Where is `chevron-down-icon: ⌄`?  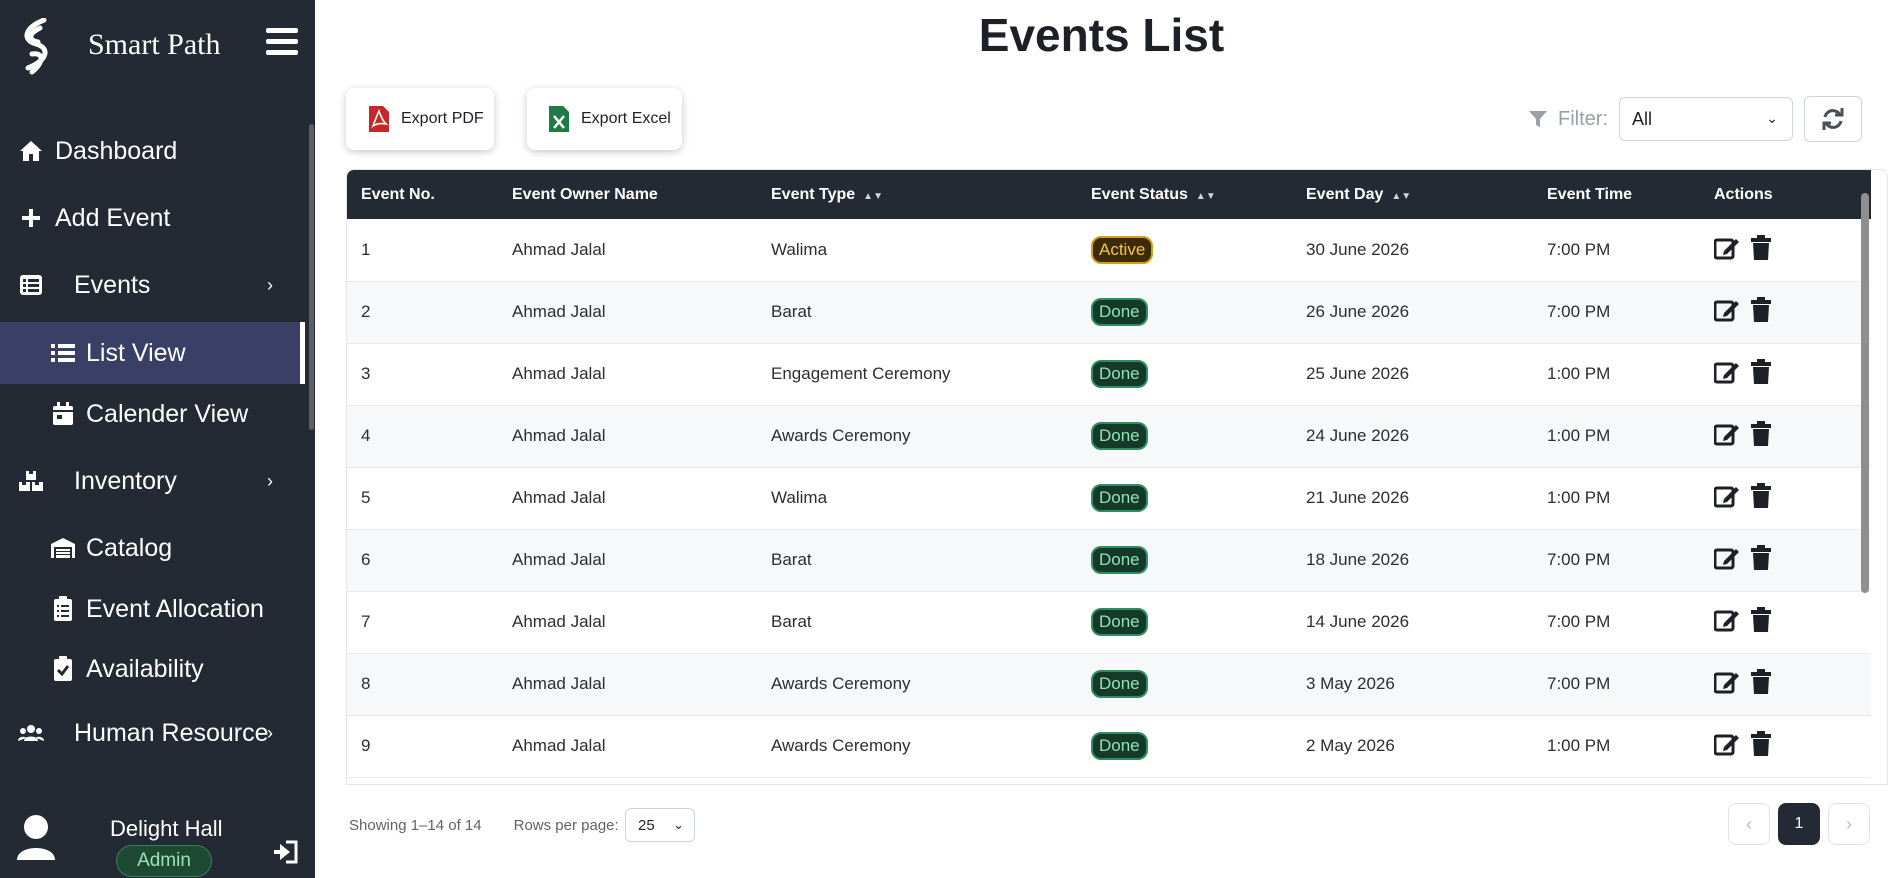 chevron-down-icon: ⌄ is located at coordinates (678, 824).